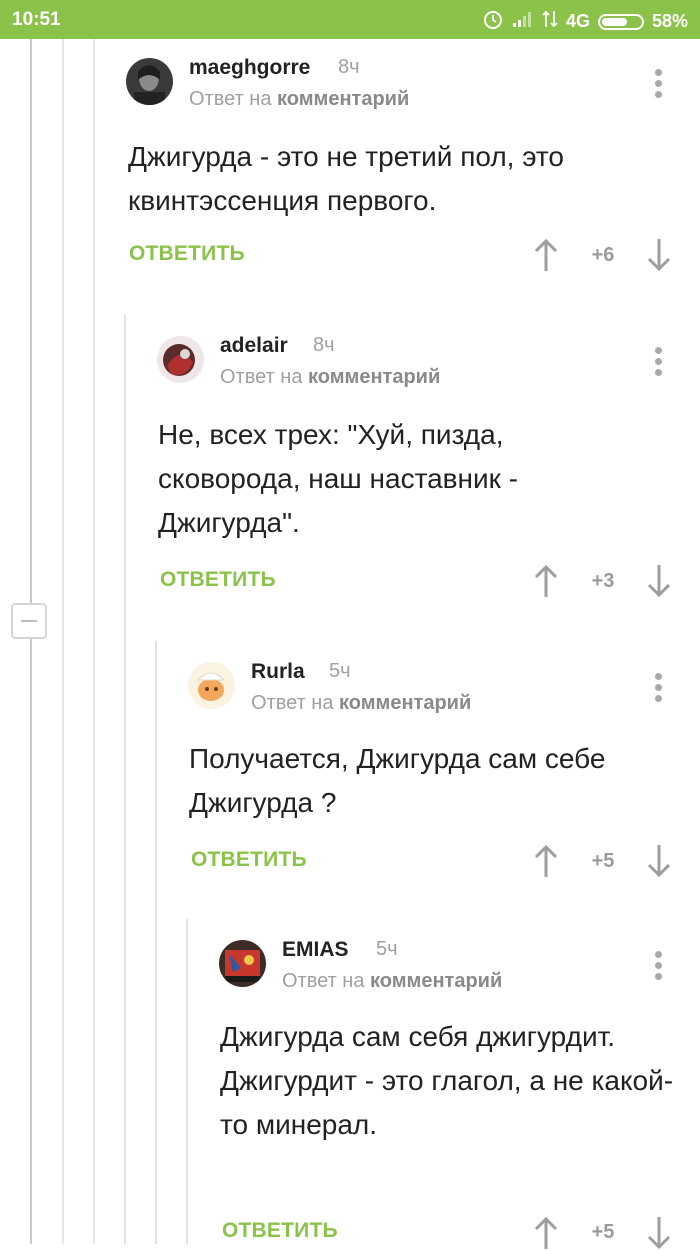  What do you see at coordinates (603, 581) in the screenshot?
I see `comment-rating: +3` at bounding box center [603, 581].